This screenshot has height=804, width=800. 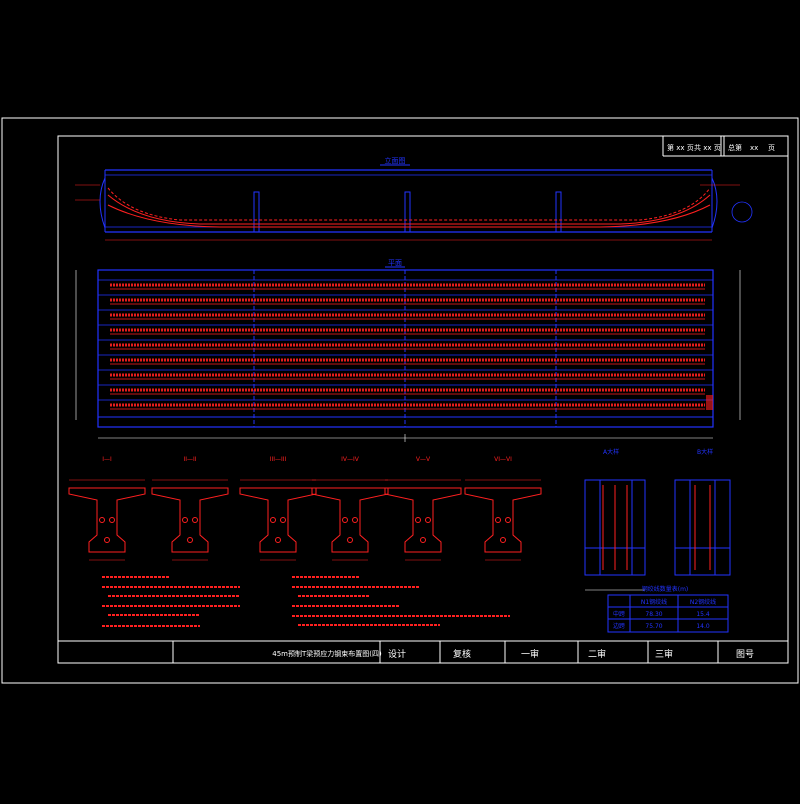 What do you see at coordinates (350, 459) in the screenshot?
I see `section-label: IV—IV` at bounding box center [350, 459].